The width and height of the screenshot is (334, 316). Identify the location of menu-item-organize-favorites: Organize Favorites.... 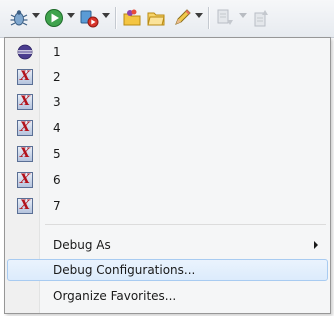
(167, 296).